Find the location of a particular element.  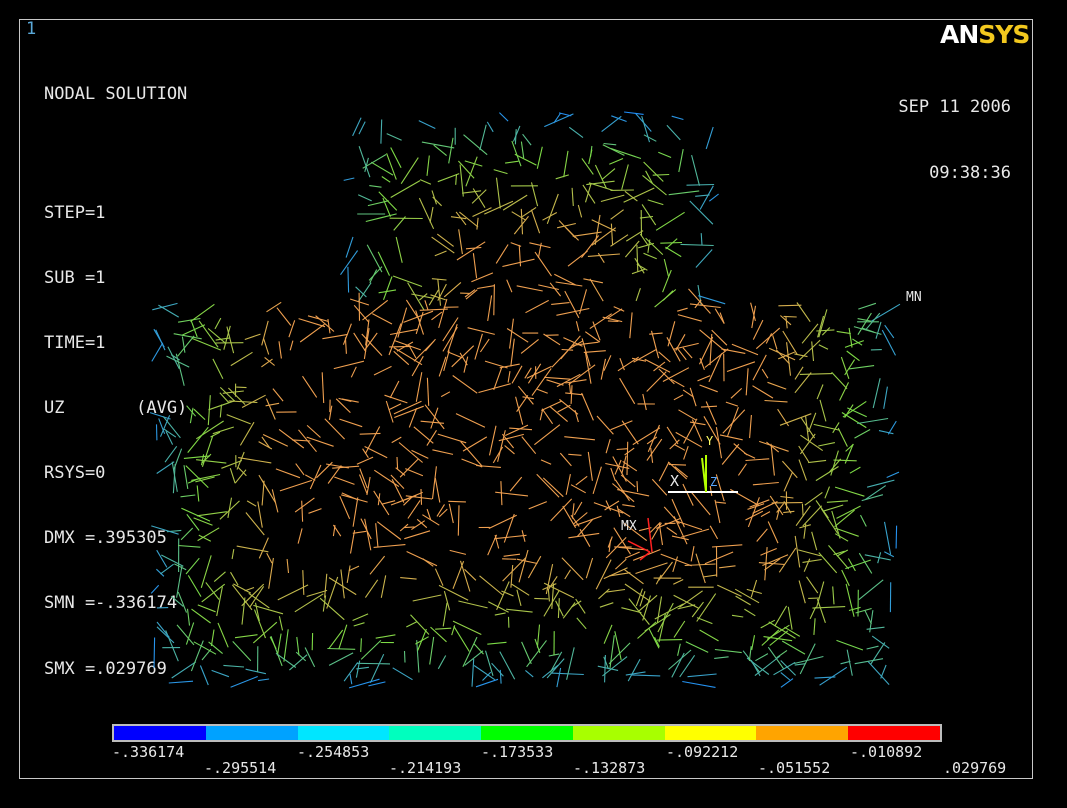

legend-label-5: -.173533 is located at coordinates (517, 752).